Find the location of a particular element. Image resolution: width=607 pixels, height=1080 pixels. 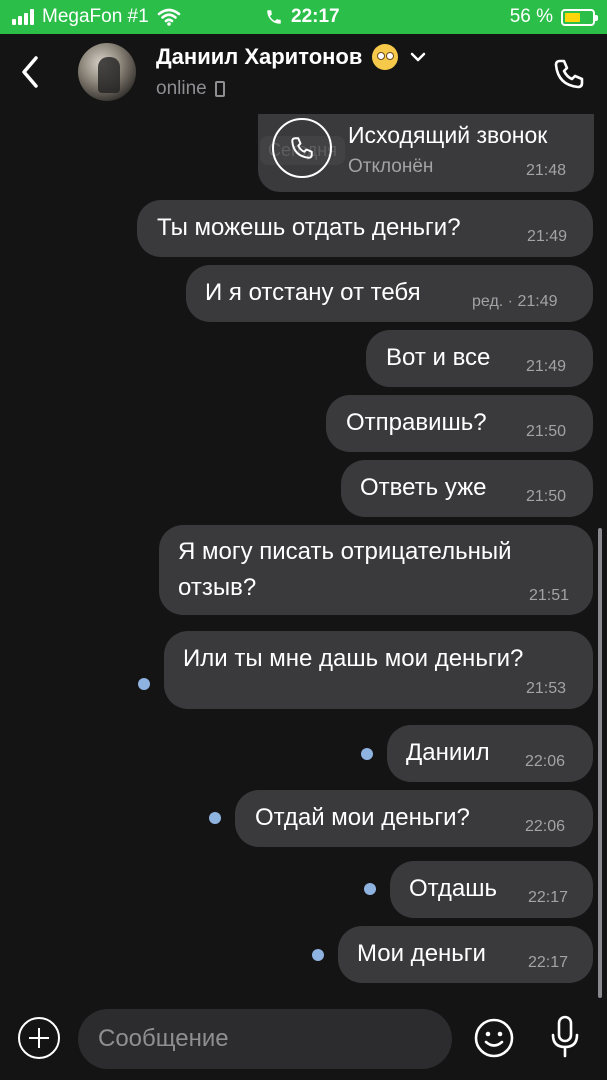

message-time: 21:51 is located at coordinates (549, 595).